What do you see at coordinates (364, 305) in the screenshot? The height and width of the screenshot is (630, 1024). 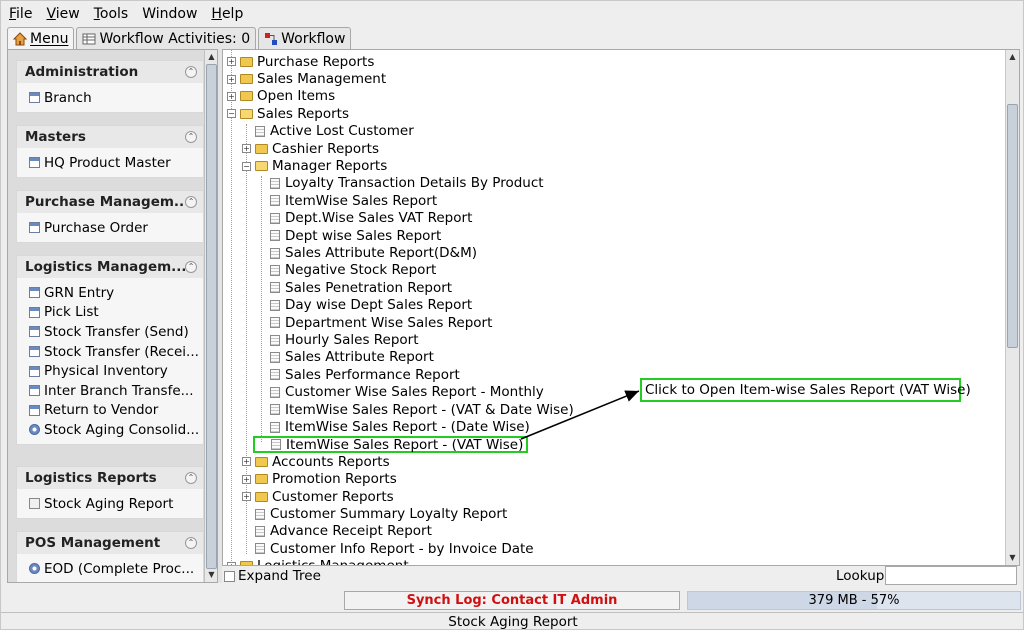 I see `tree-row: Day wise Dept Sales Report` at bounding box center [364, 305].